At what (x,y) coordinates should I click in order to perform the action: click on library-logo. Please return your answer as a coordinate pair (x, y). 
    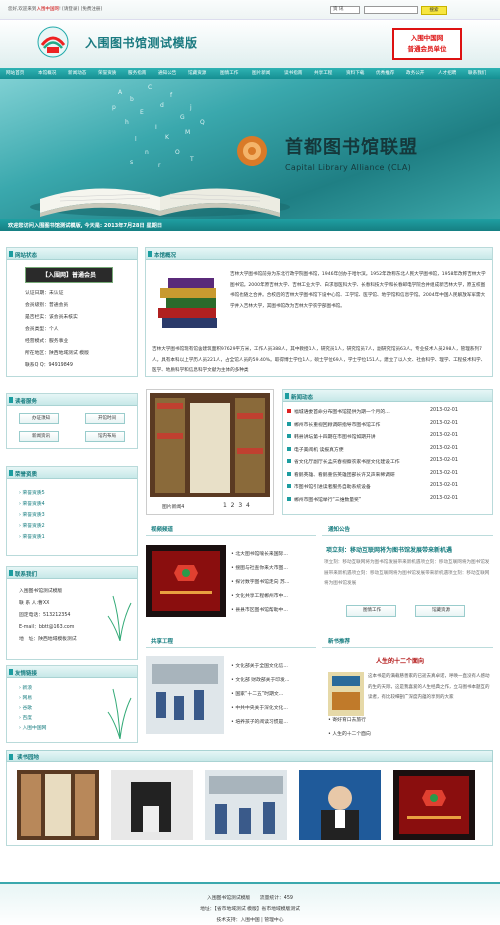
    Looking at the image, I should click on (53, 42).